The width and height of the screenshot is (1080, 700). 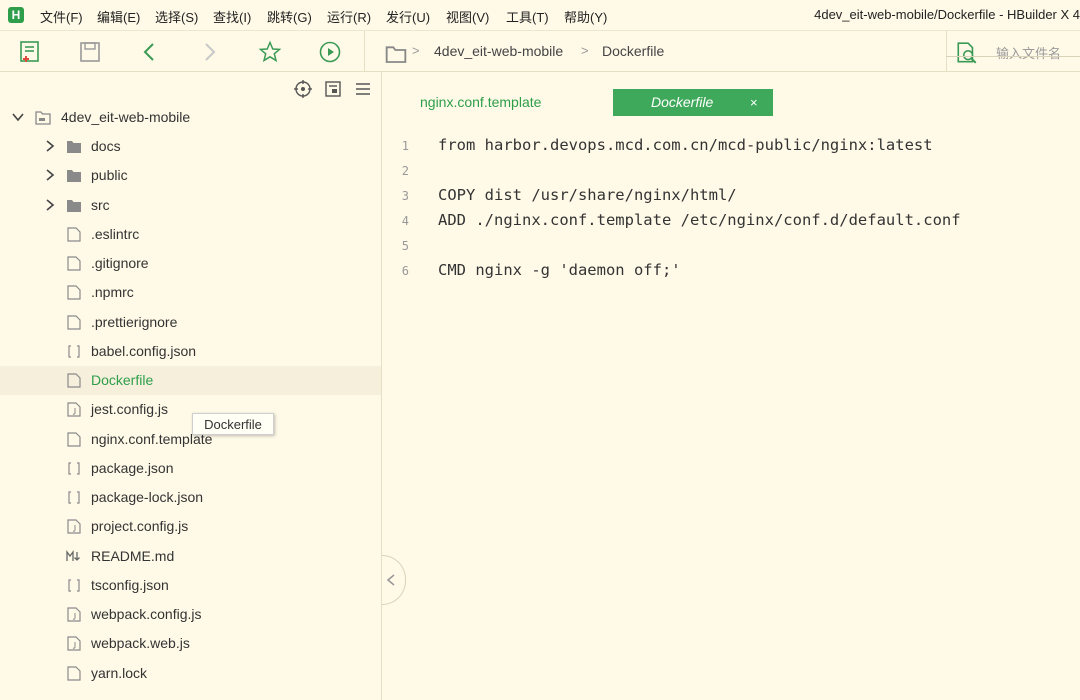 I want to click on tree-root-label: 4dev_eit-web-mobile, so click(x=126, y=117).